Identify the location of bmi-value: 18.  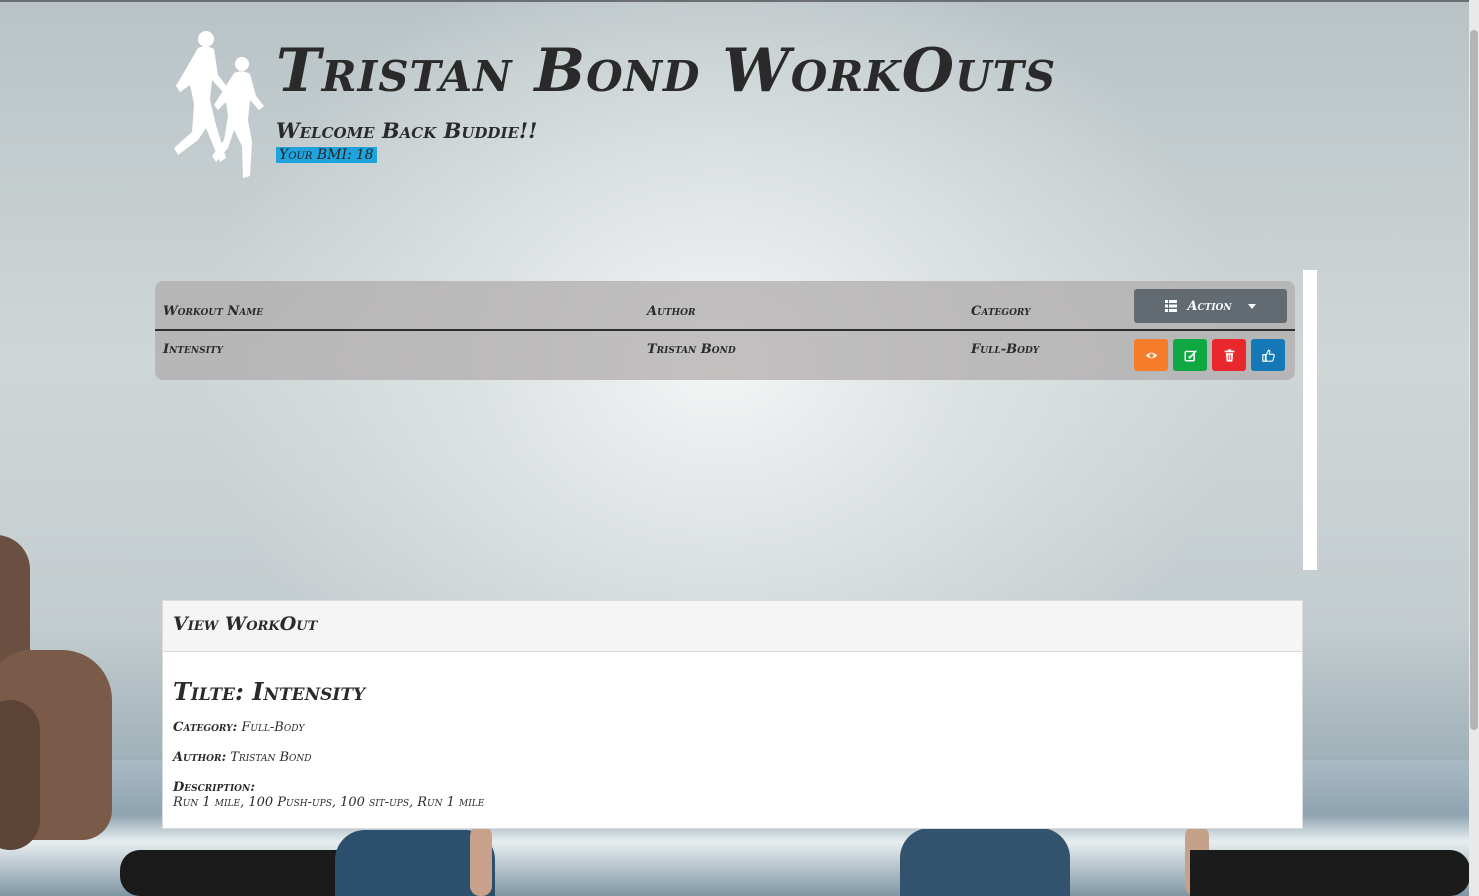
(364, 155).